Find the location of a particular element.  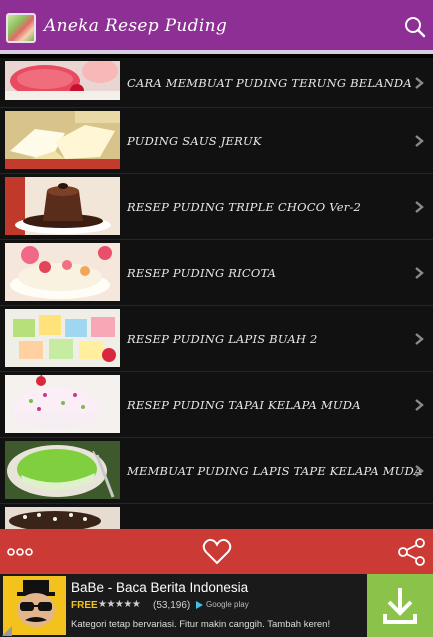

download-icon is located at coordinates (400, 606).